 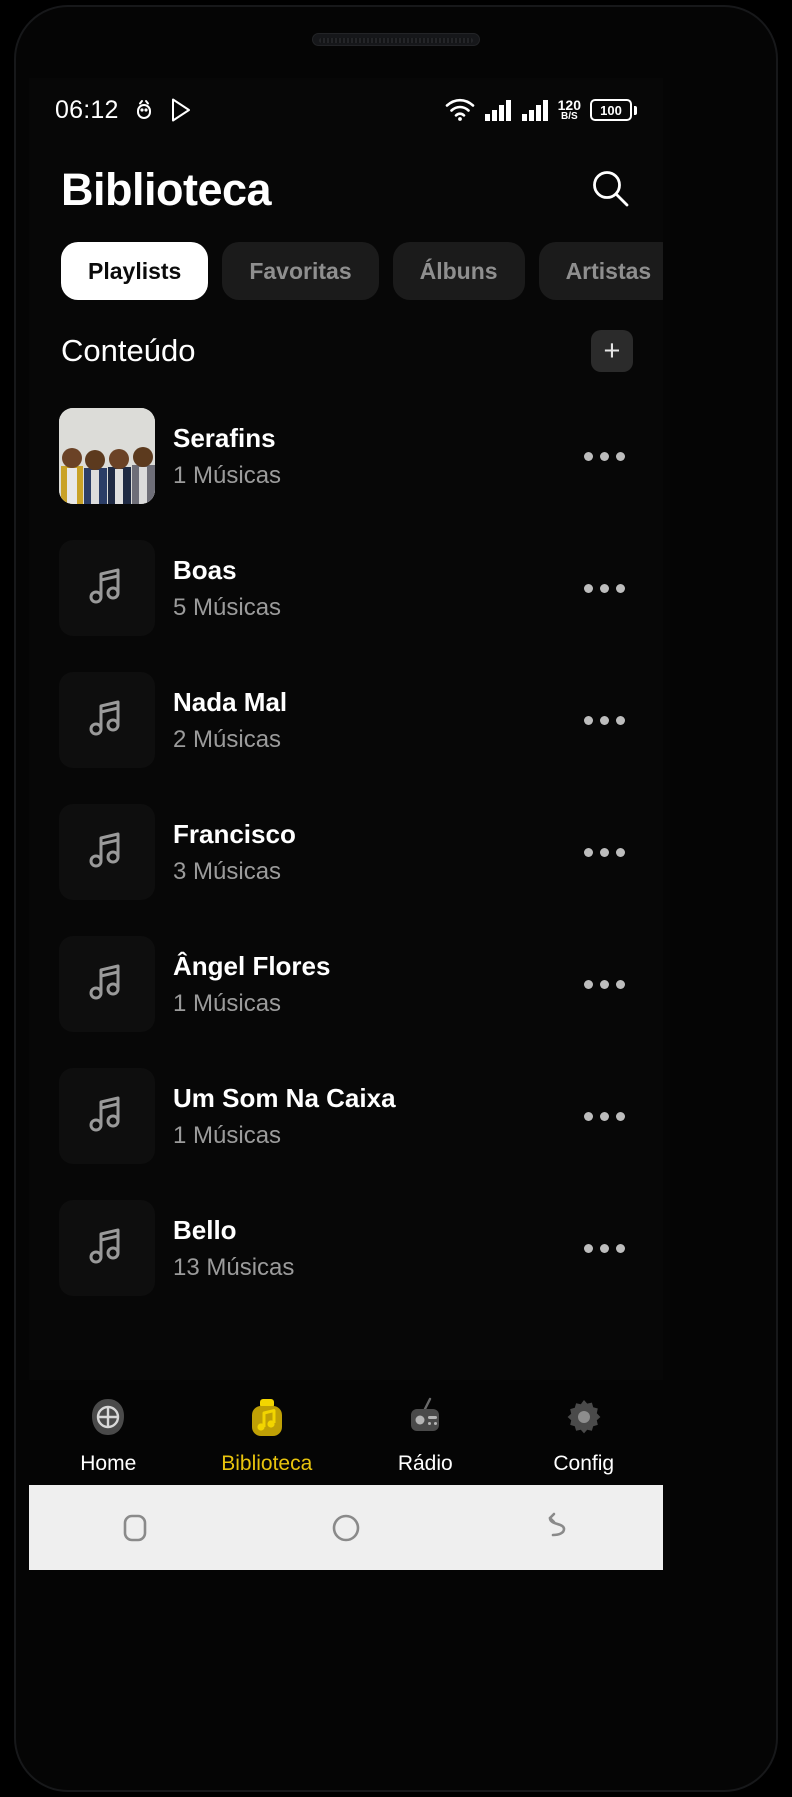 I want to click on playlist-title: Ângel Flores, so click(x=252, y=965).